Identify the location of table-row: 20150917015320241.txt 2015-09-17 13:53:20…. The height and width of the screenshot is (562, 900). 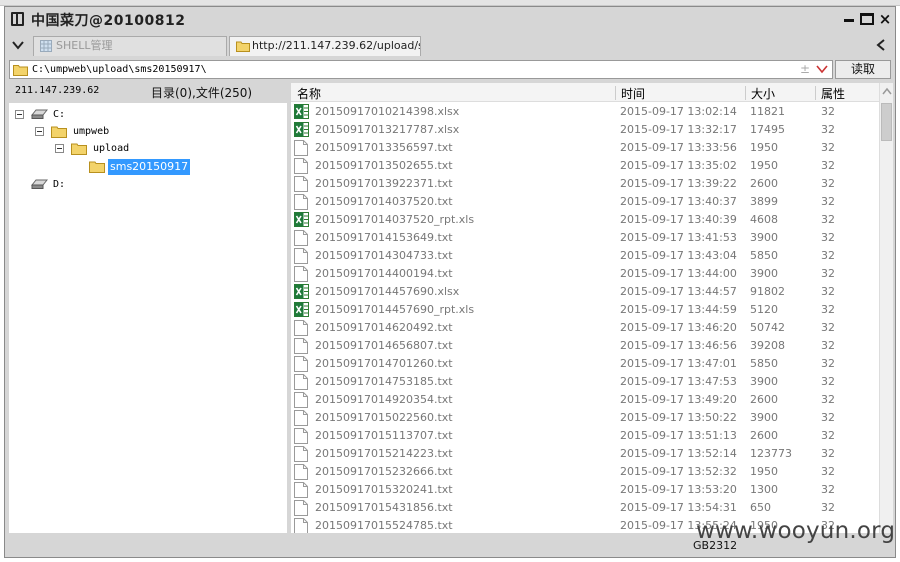
(585, 490).